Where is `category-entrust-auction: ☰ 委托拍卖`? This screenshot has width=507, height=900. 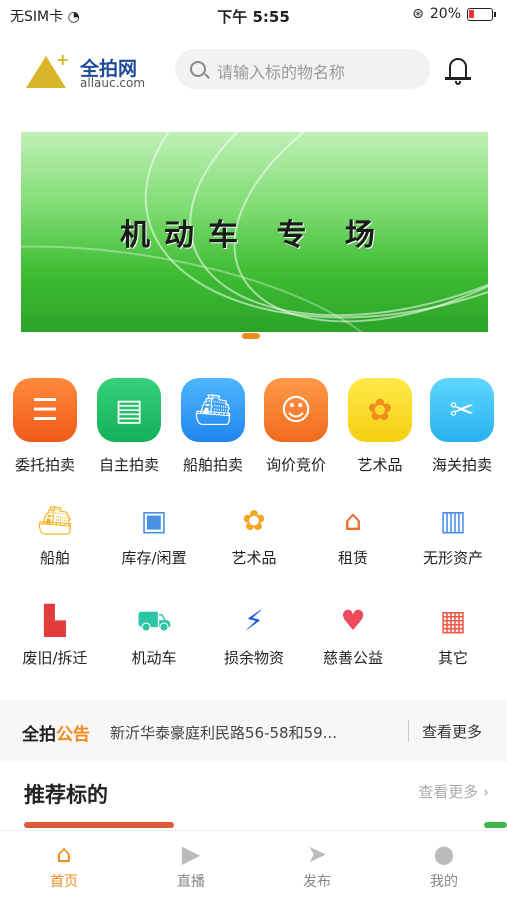
category-entrust-auction: ☰ 委托拍卖 is located at coordinates (45, 426).